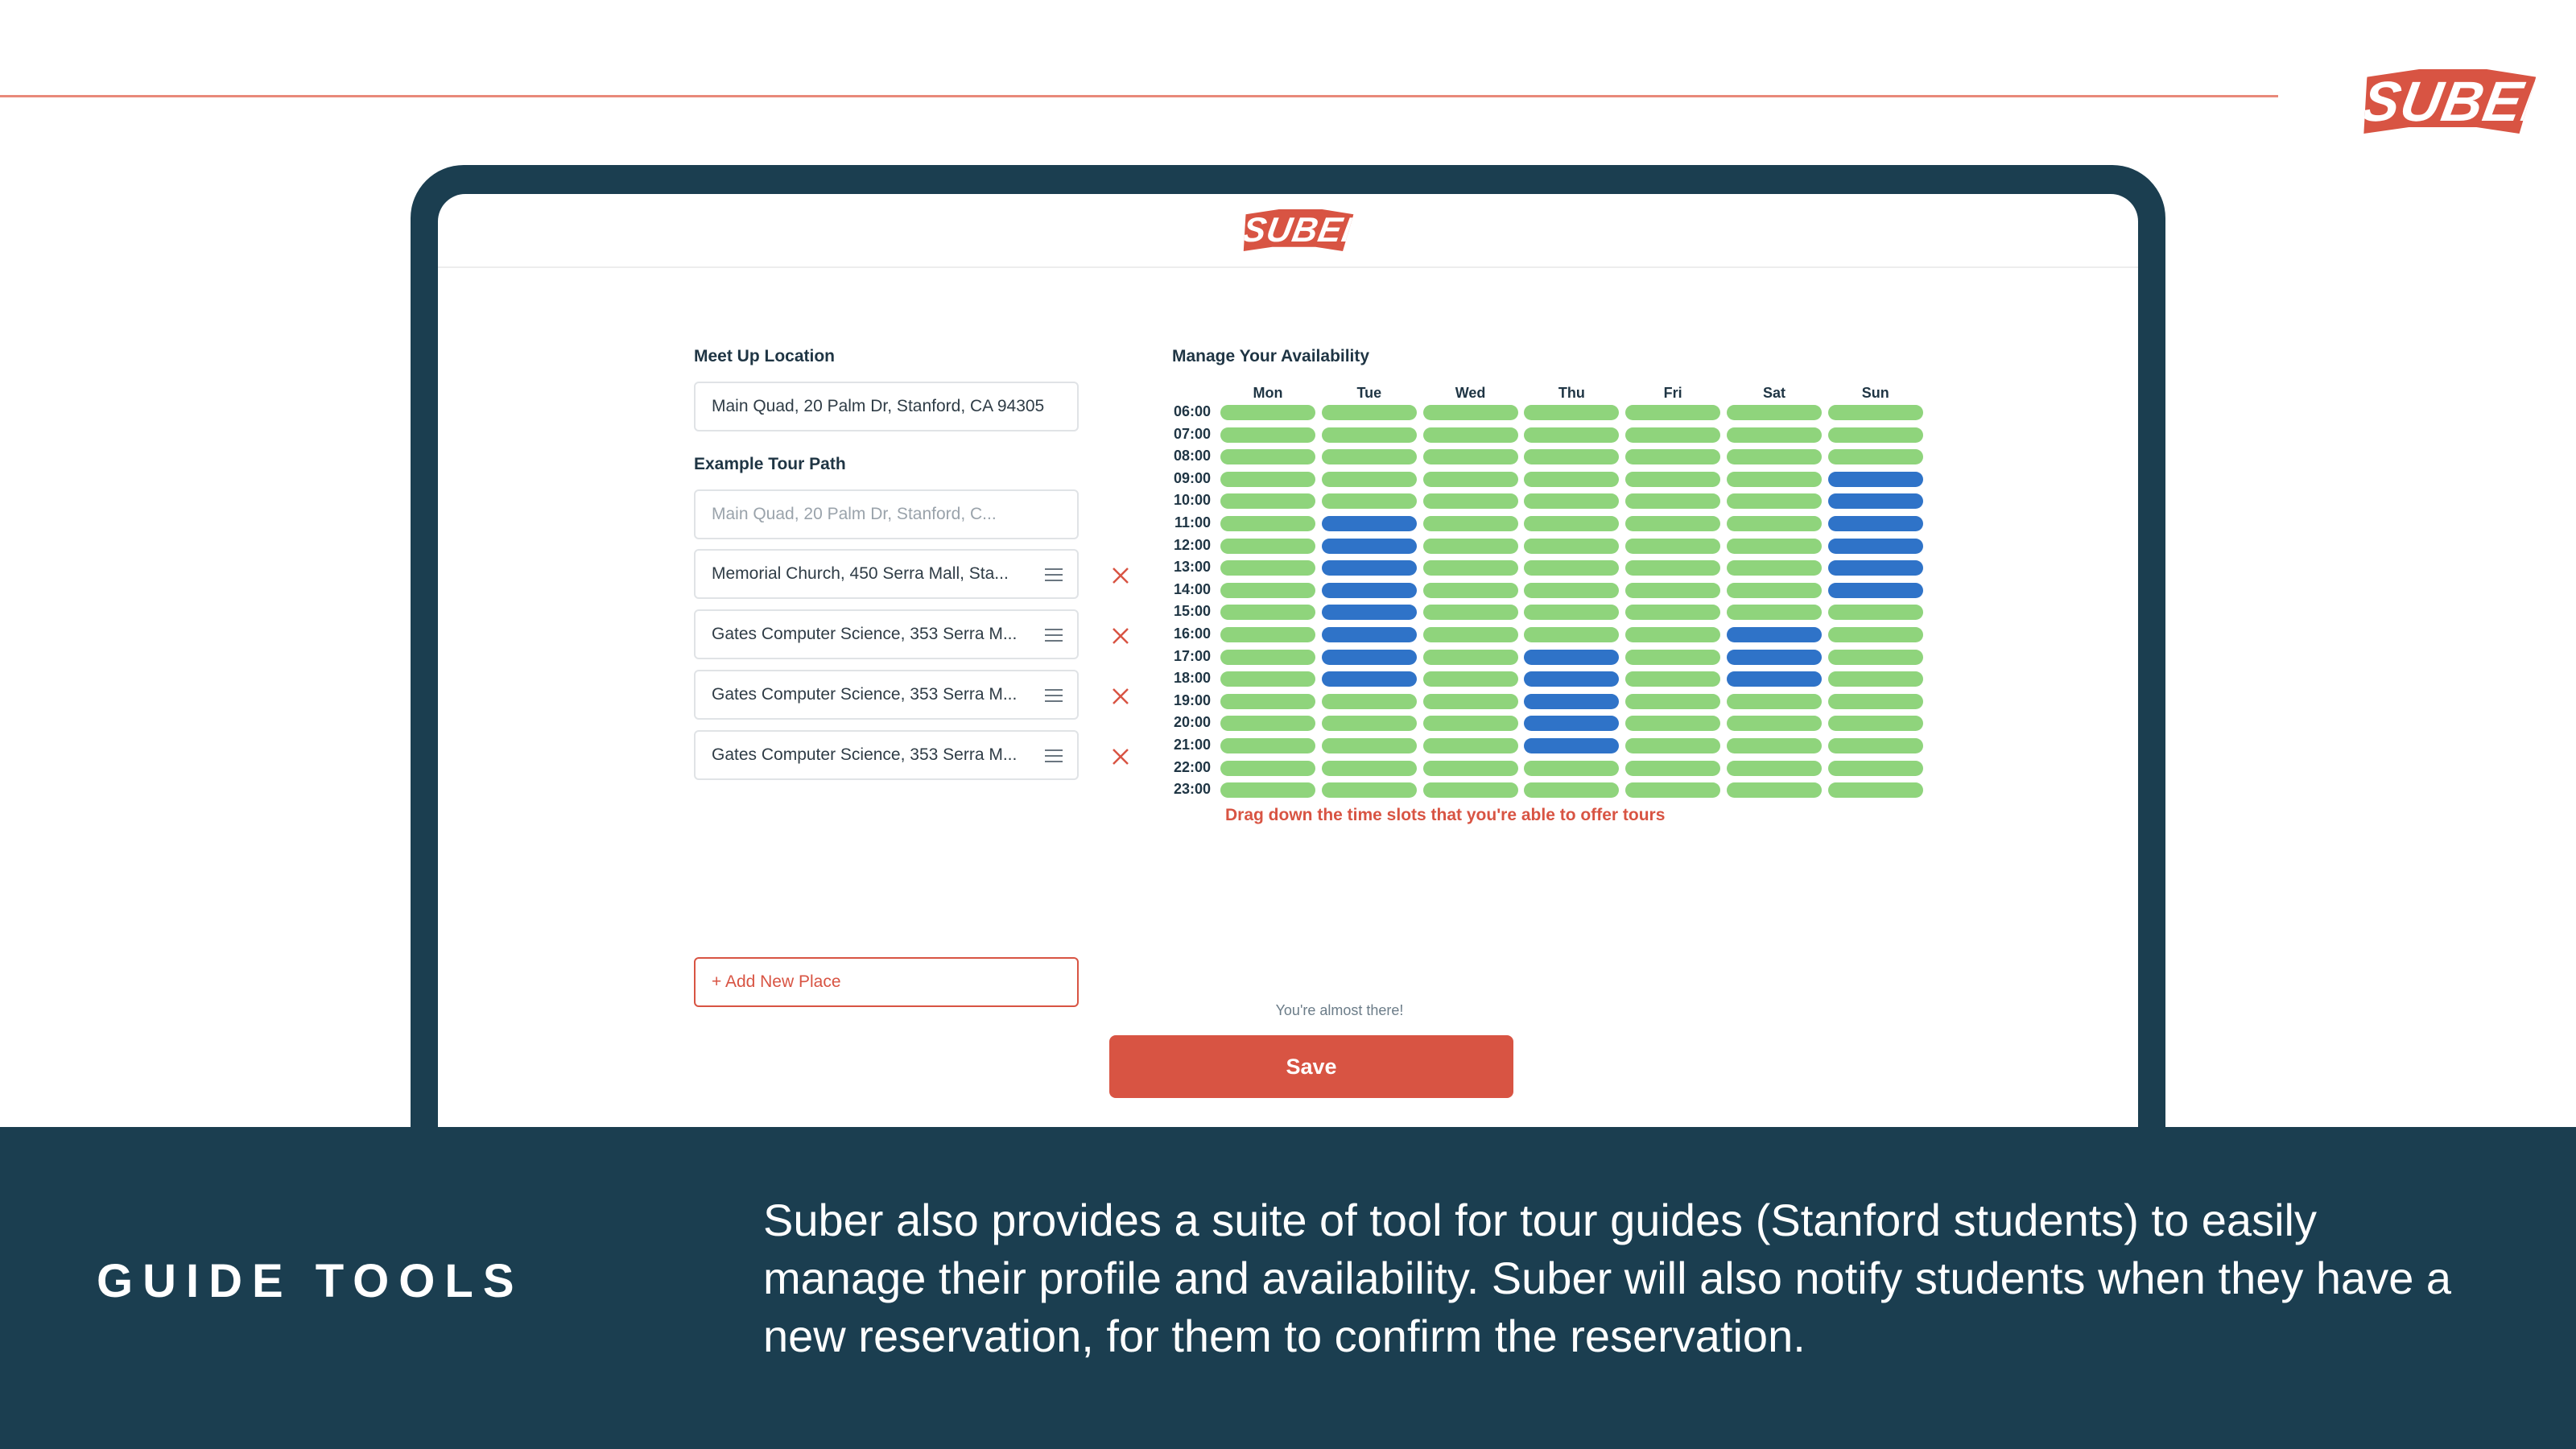 This screenshot has width=2576, height=1449. I want to click on save-button: Save, so click(1311, 1066).